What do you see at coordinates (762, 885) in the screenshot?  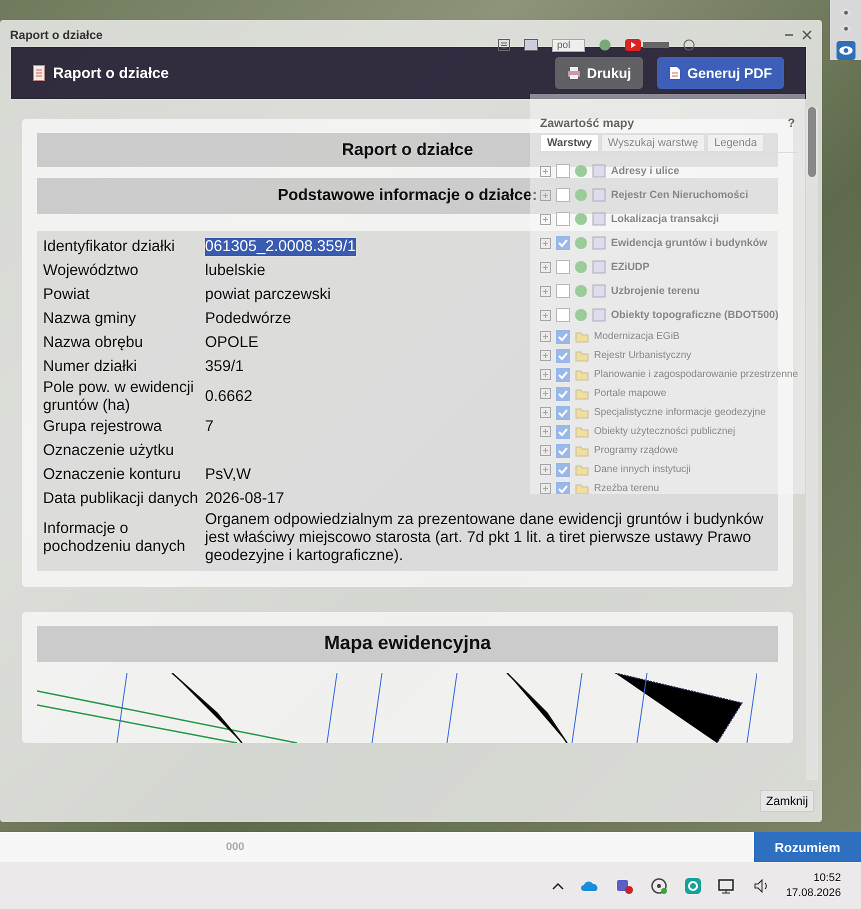 I see `speaker-icon` at bounding box center [762, 885].